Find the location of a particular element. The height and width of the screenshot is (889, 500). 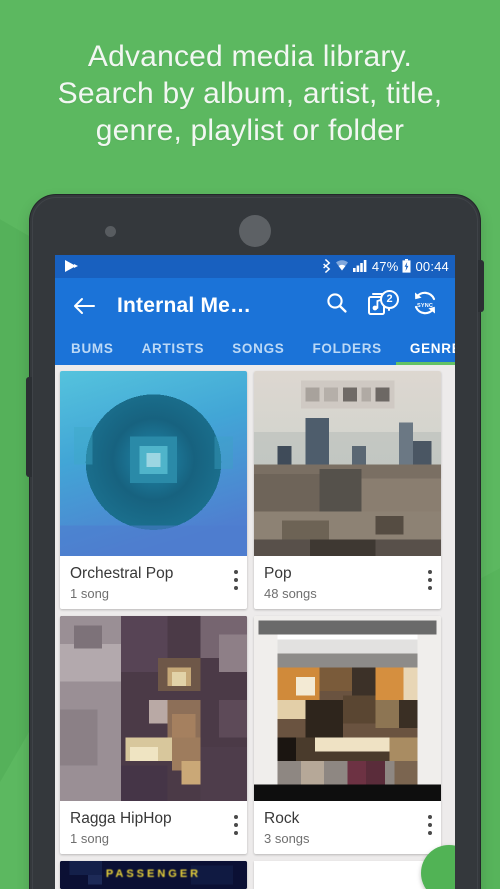

album-art-blue-vinyl is located at coordinates (153, 463).